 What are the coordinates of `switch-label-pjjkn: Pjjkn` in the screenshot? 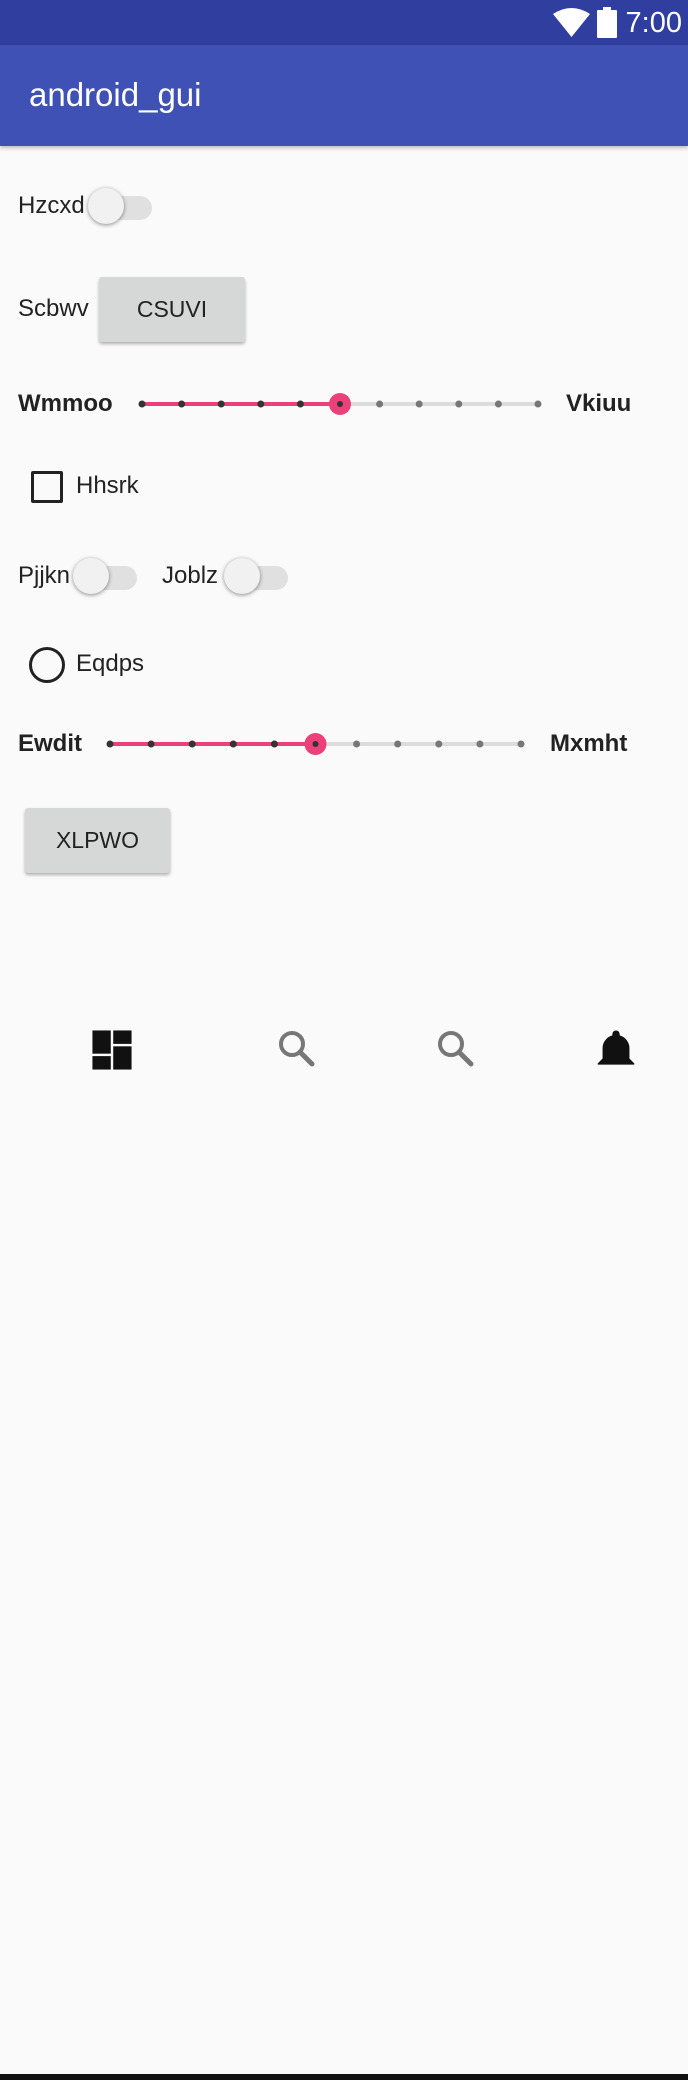 It's located at (44, 575).